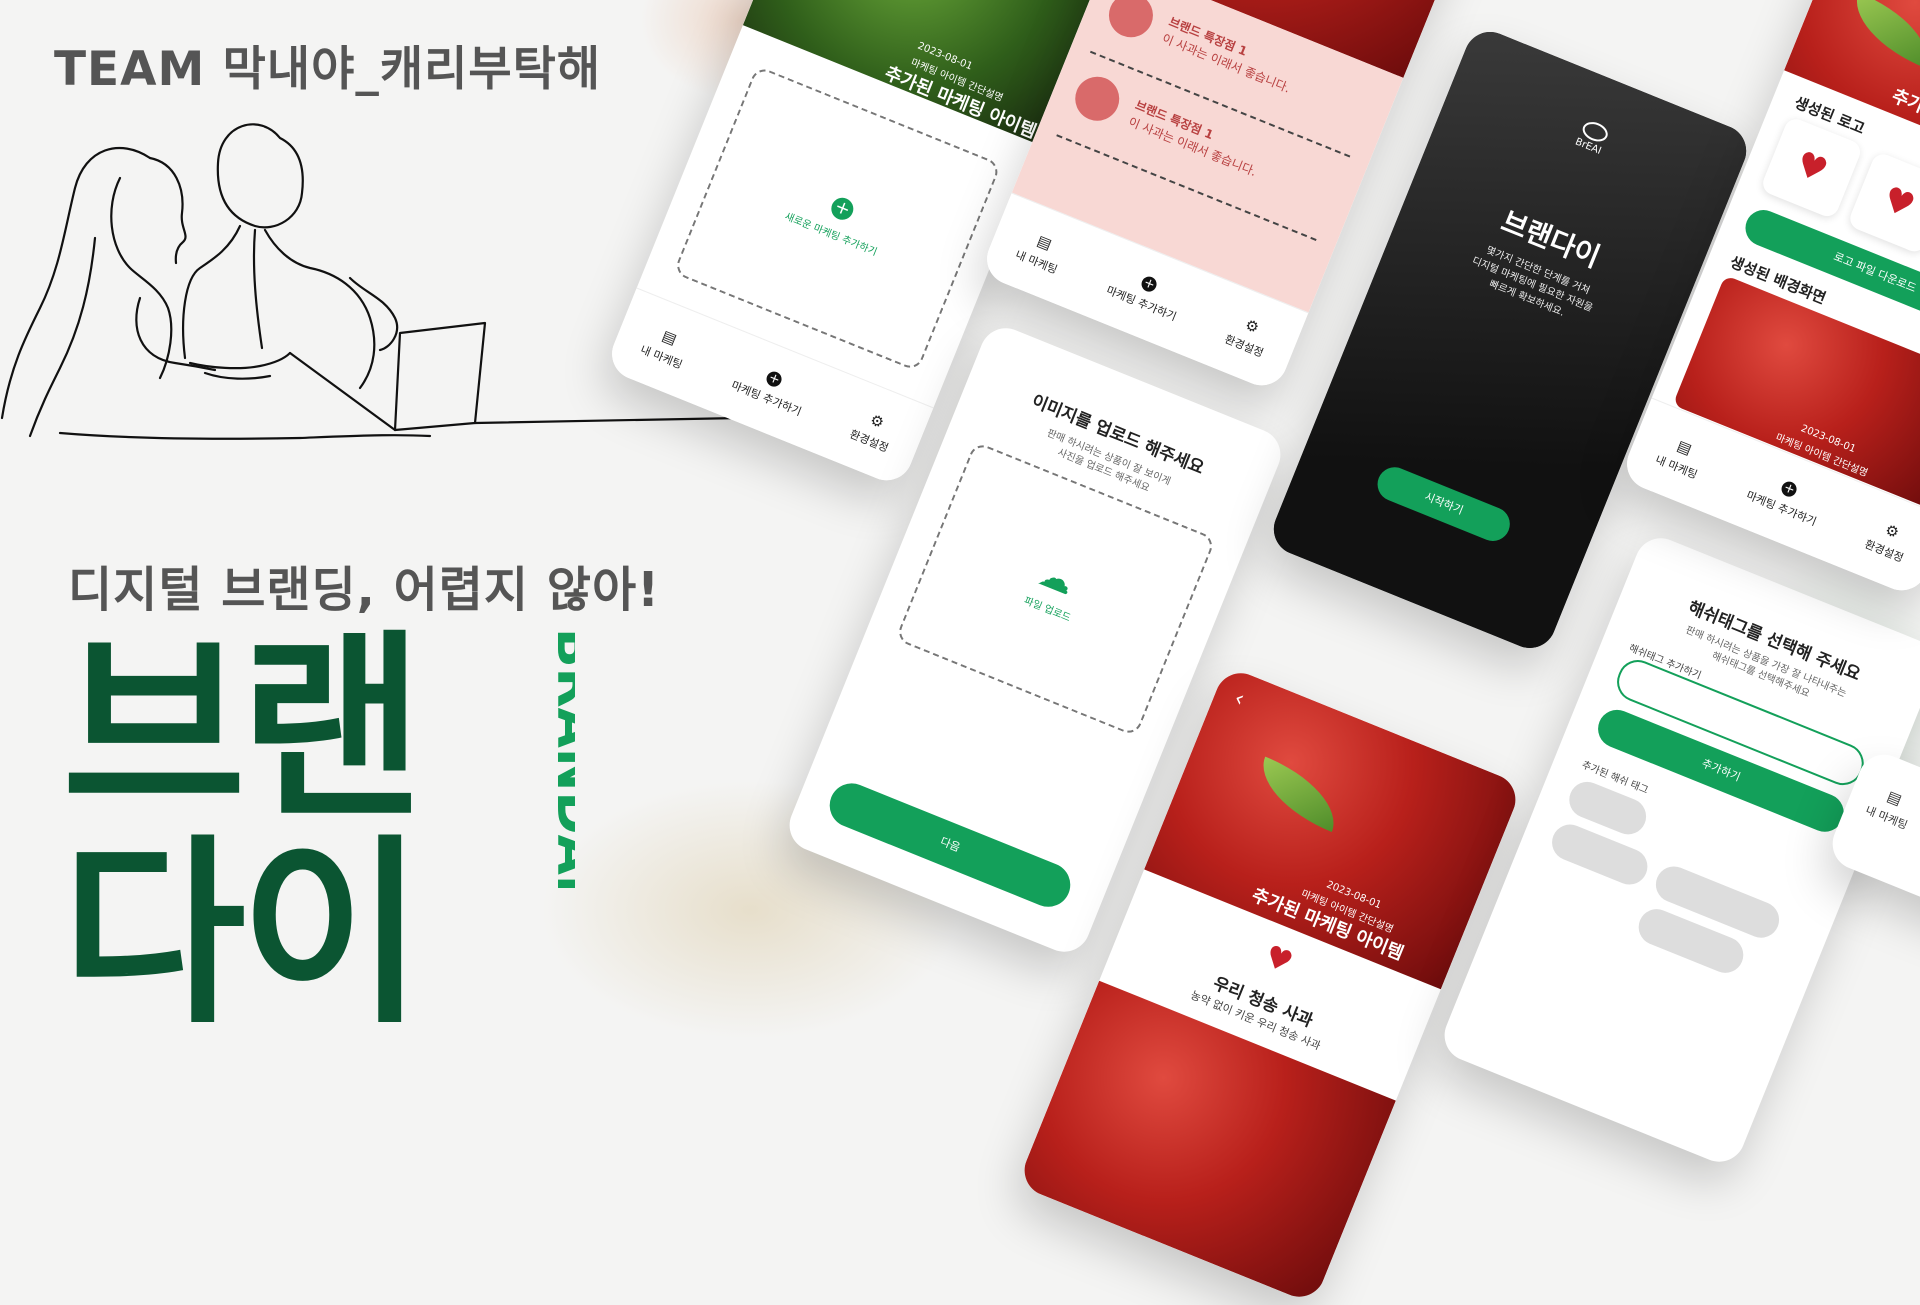 The width and height of the screenshot is (1920, 1305). Describe the element at coordinates (243, 729) in the screenshot. I see `brand-name-korean-line1: 브랜` at that location.